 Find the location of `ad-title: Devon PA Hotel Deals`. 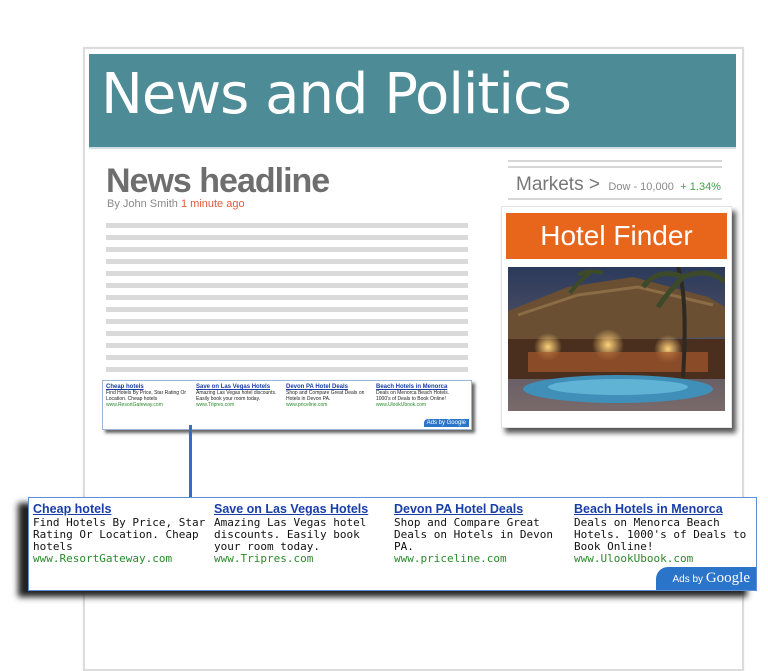

ad-title: Devon PA Hotel Deals is located at coordinates (483, 509).